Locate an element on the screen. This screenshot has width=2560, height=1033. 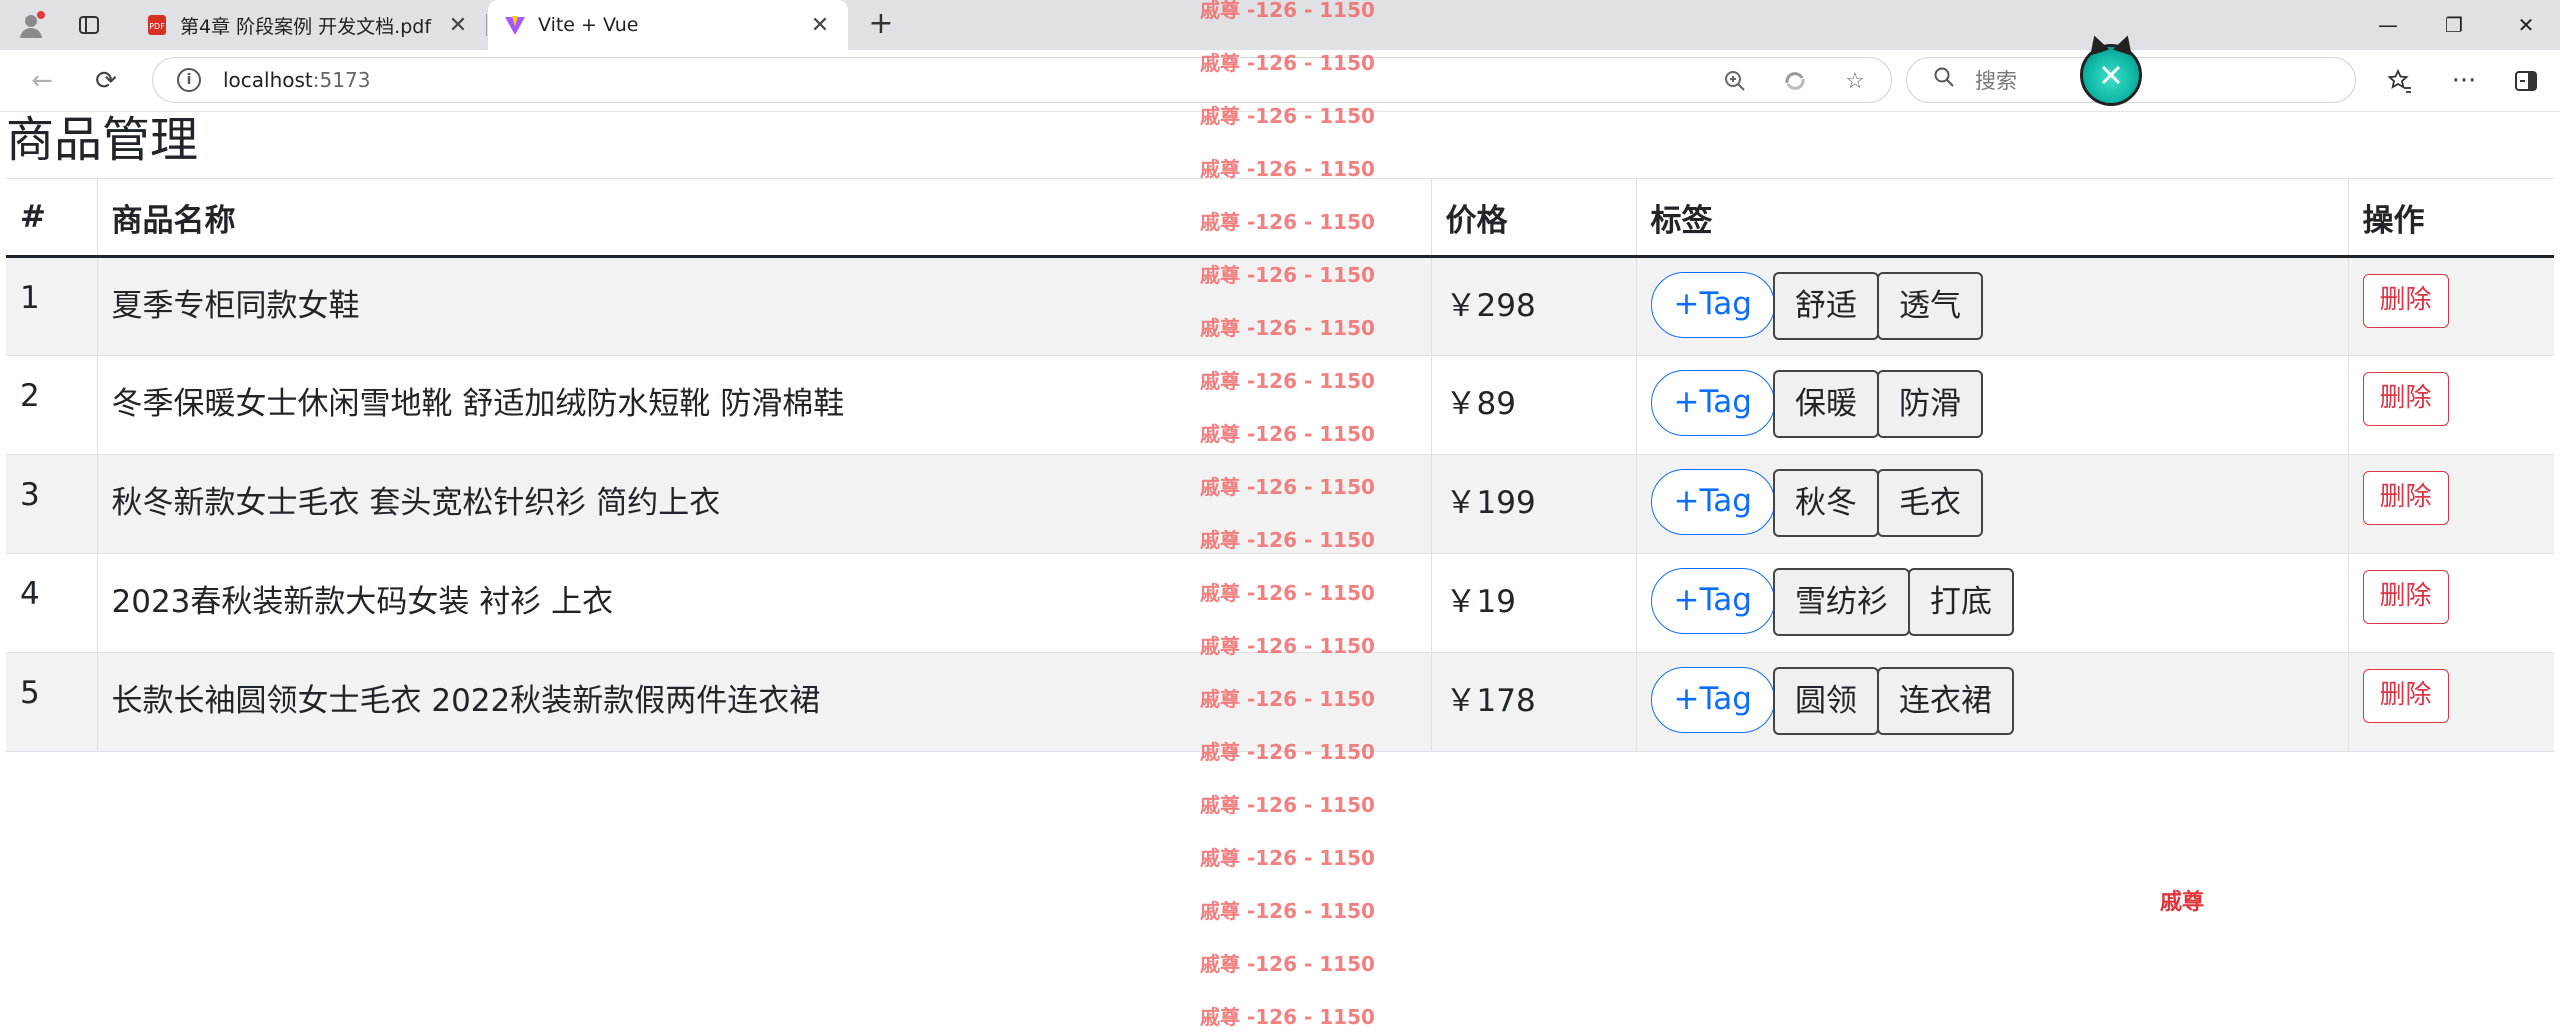
more-menu-icon: ··· is located at coordinates (2464, 81).